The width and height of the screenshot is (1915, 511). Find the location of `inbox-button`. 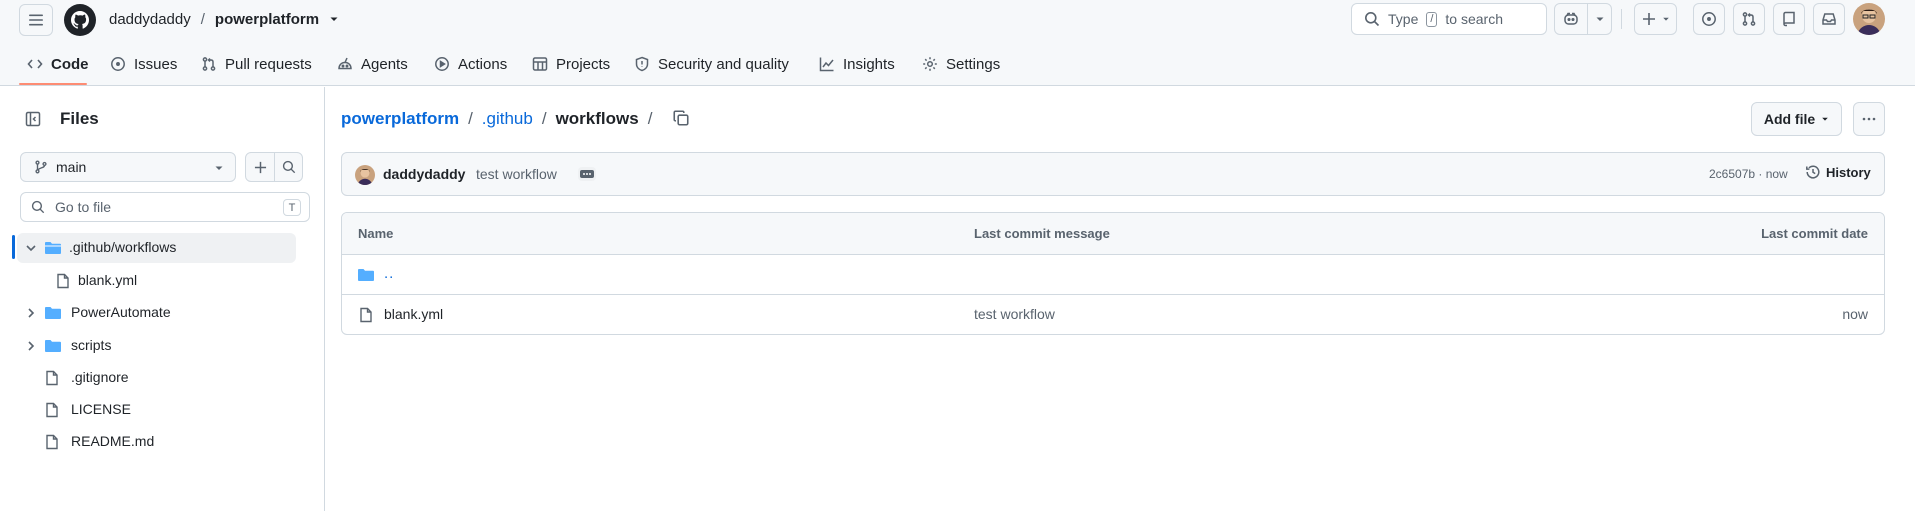

inbox-button is located at coordinates (1829, 19).